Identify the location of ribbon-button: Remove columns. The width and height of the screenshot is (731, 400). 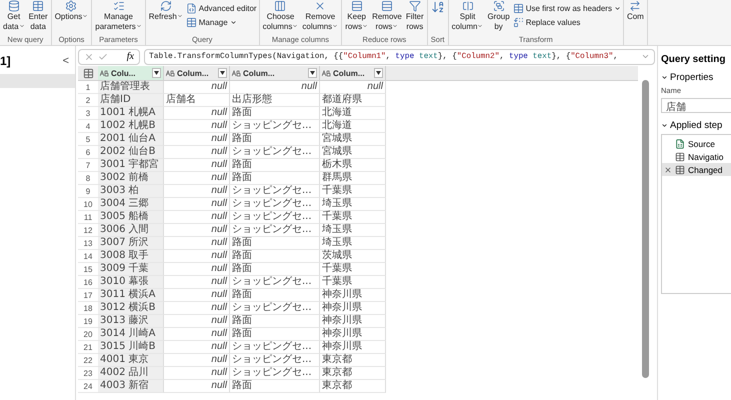
(320, 16).